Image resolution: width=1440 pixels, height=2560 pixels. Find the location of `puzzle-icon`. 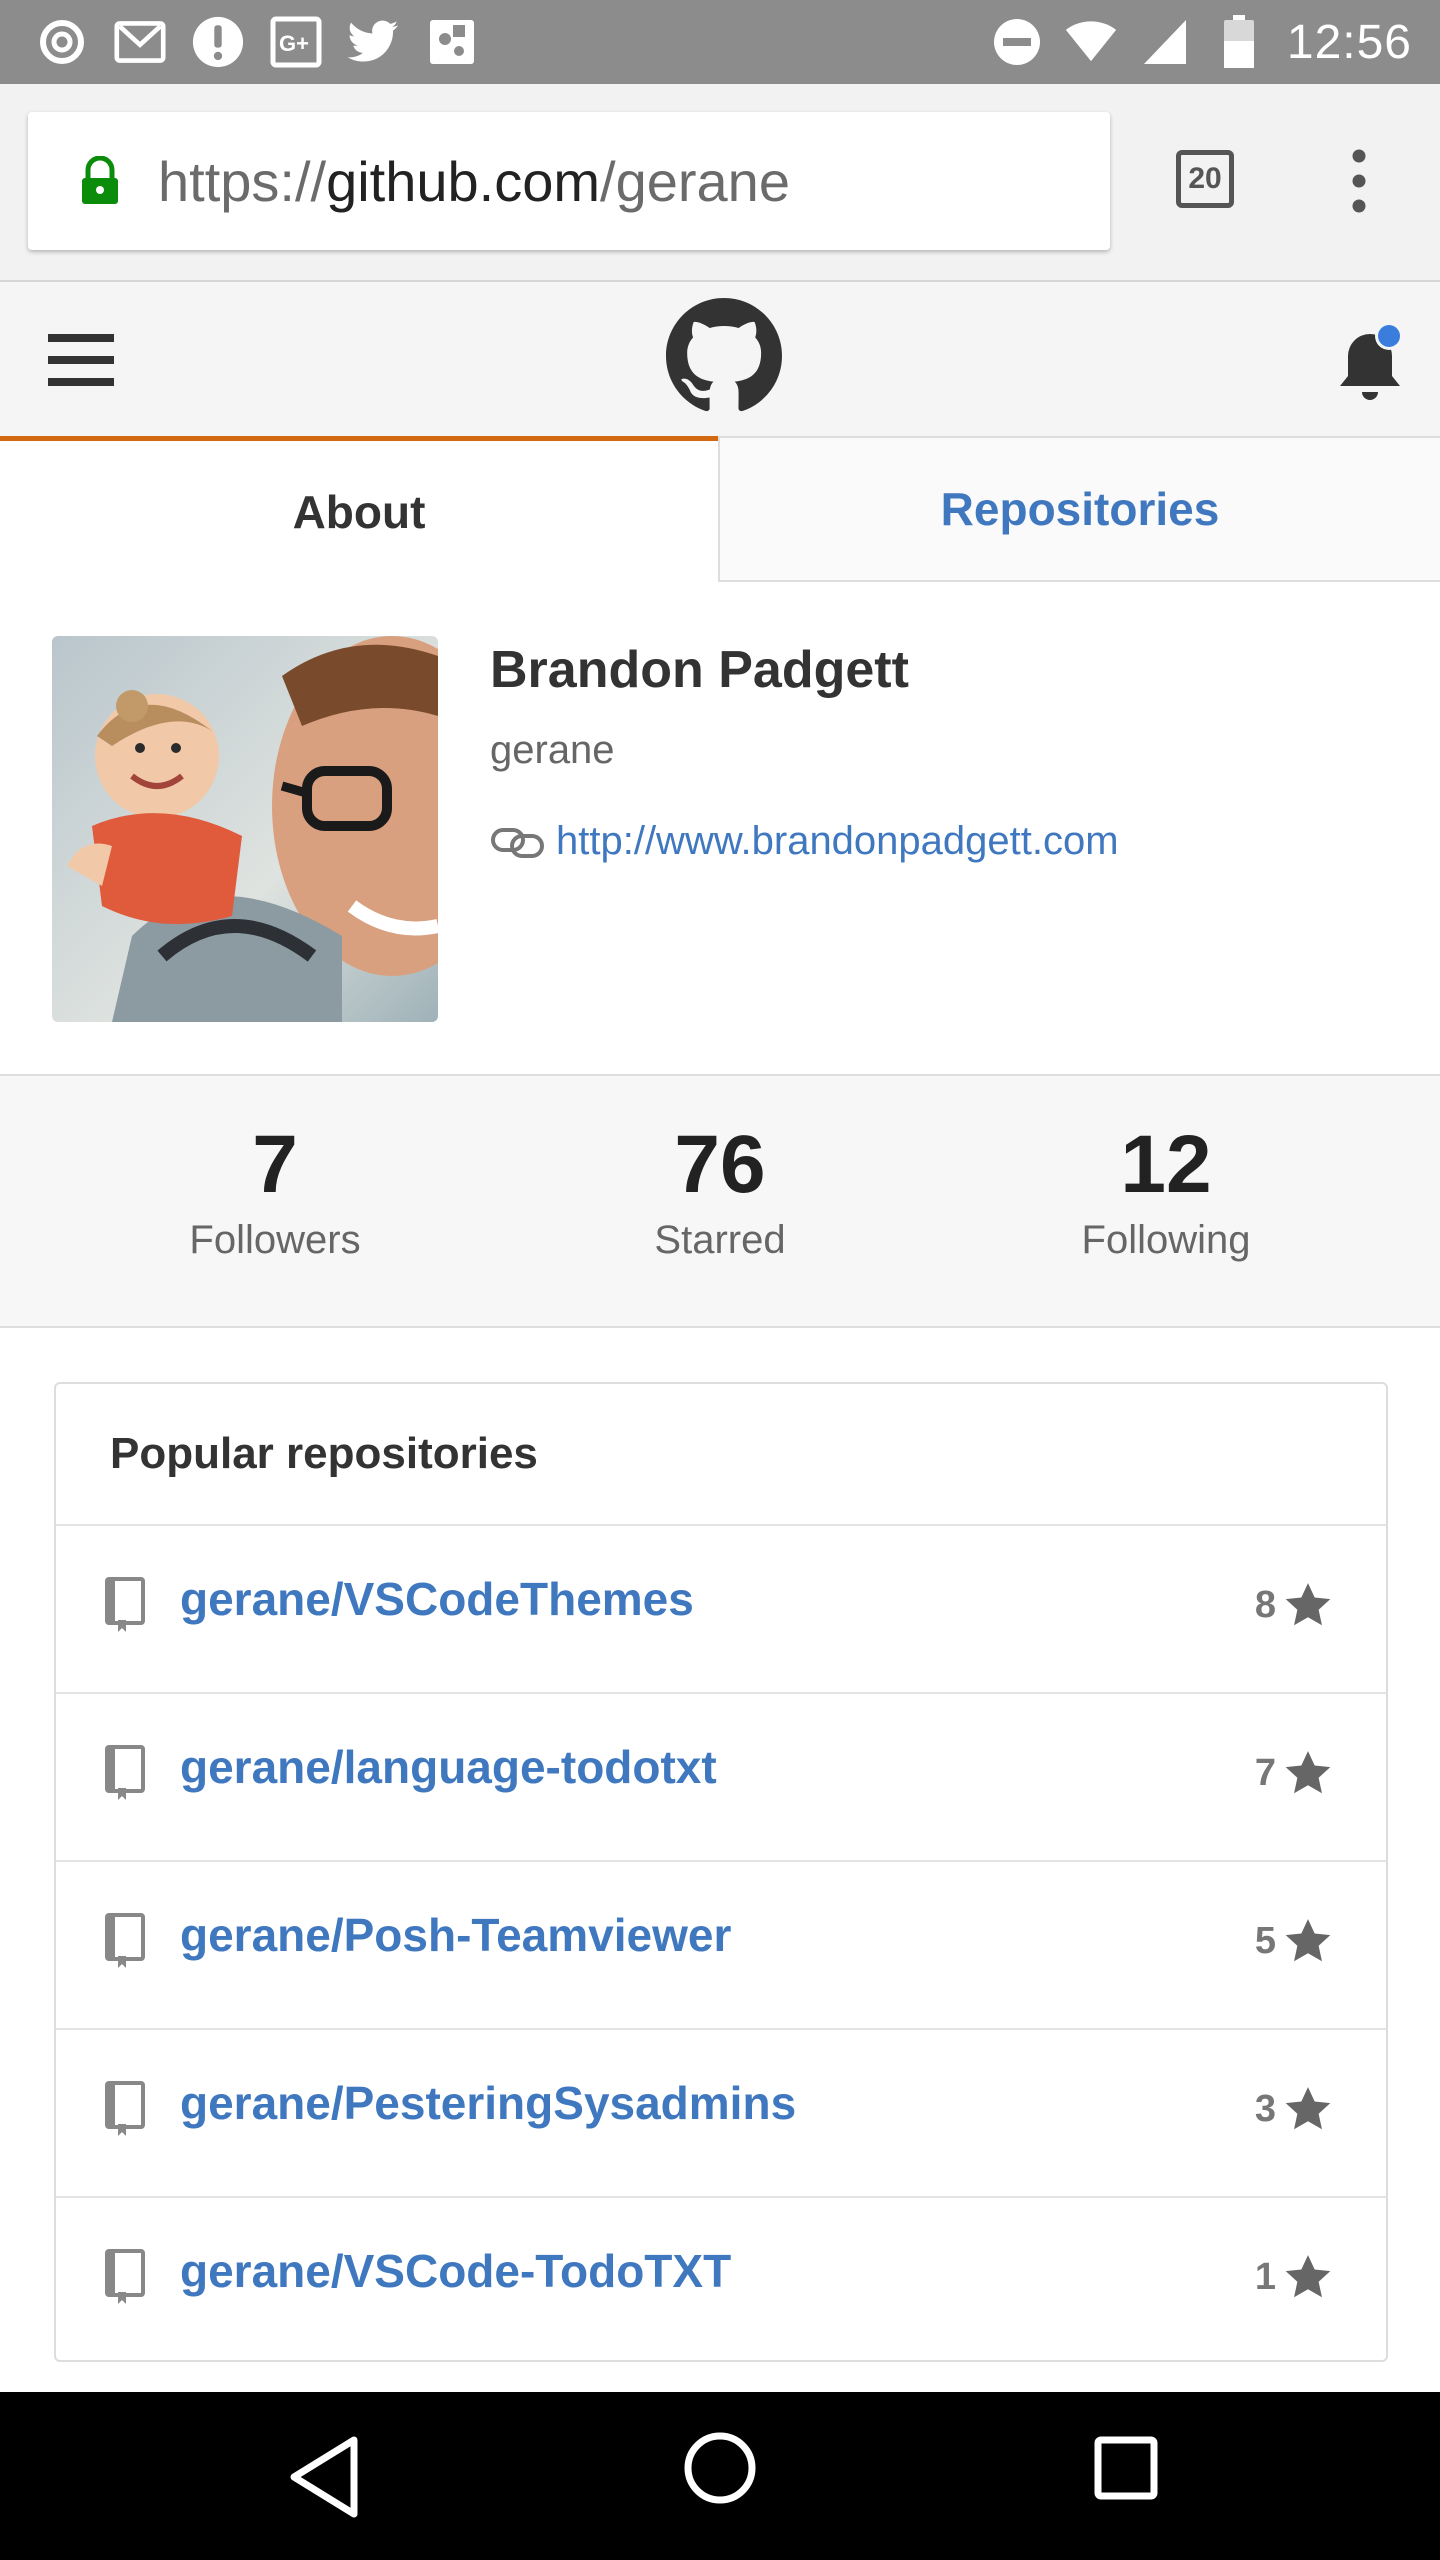

puzzle-icon is located at coordinates (452, 42).